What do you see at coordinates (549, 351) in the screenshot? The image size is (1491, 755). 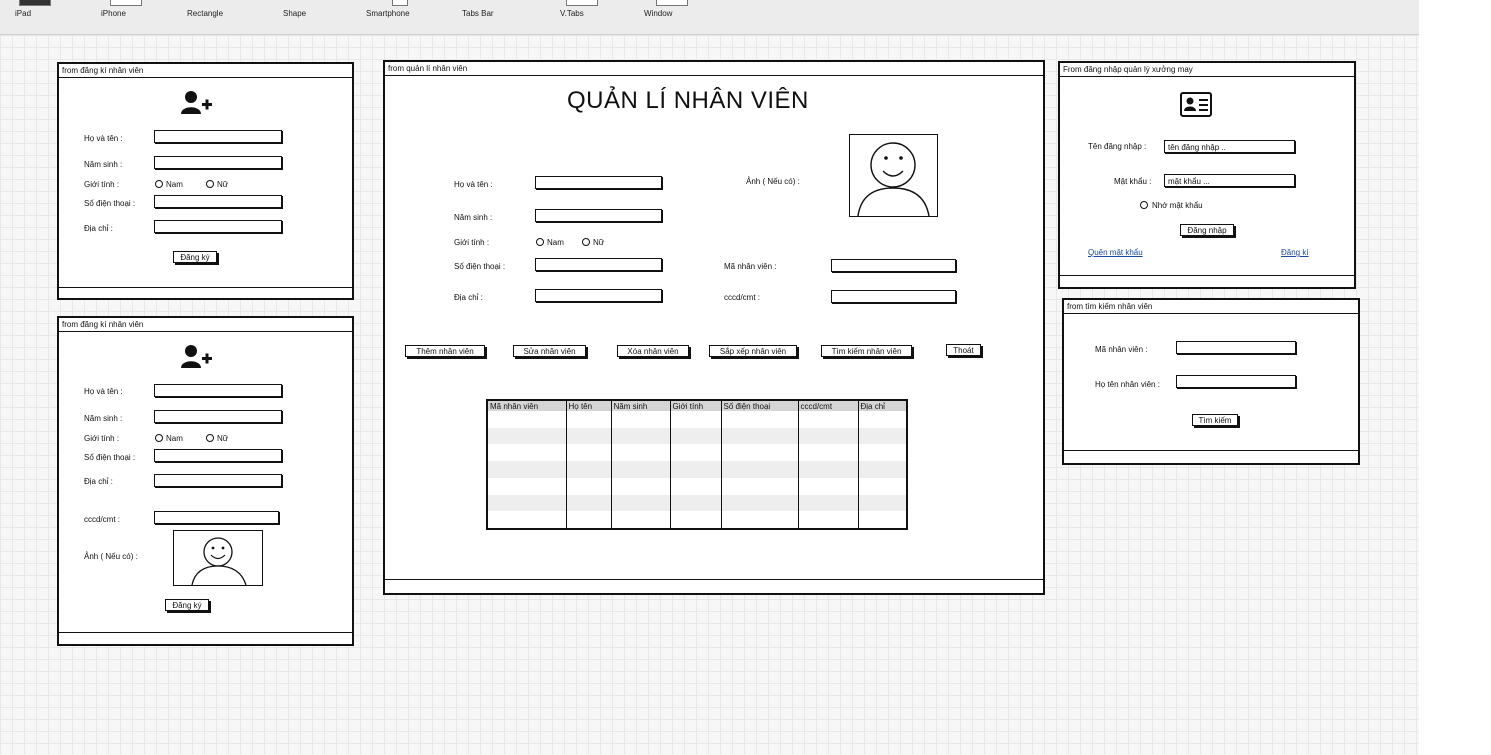 I see `edit-employee-button: Sửa nhân viên` at bounding box center [549, 351].